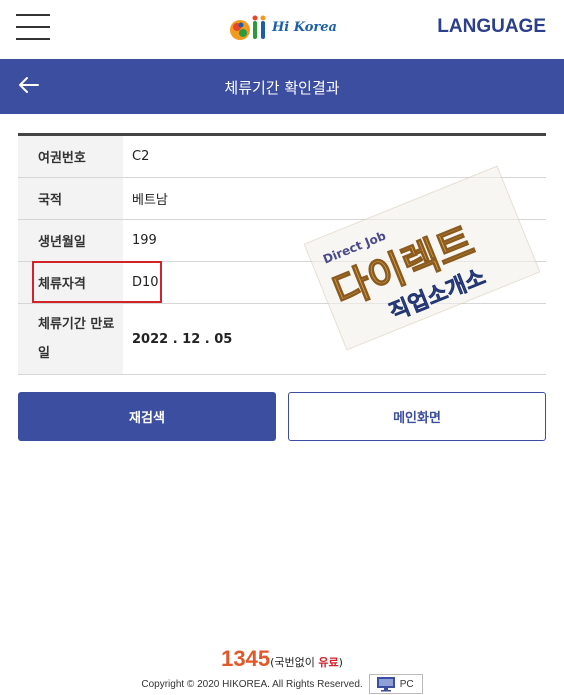 This screenshot has width=564, height=695. I want to click on call-center-free-label: 유료, so click(328, 662).